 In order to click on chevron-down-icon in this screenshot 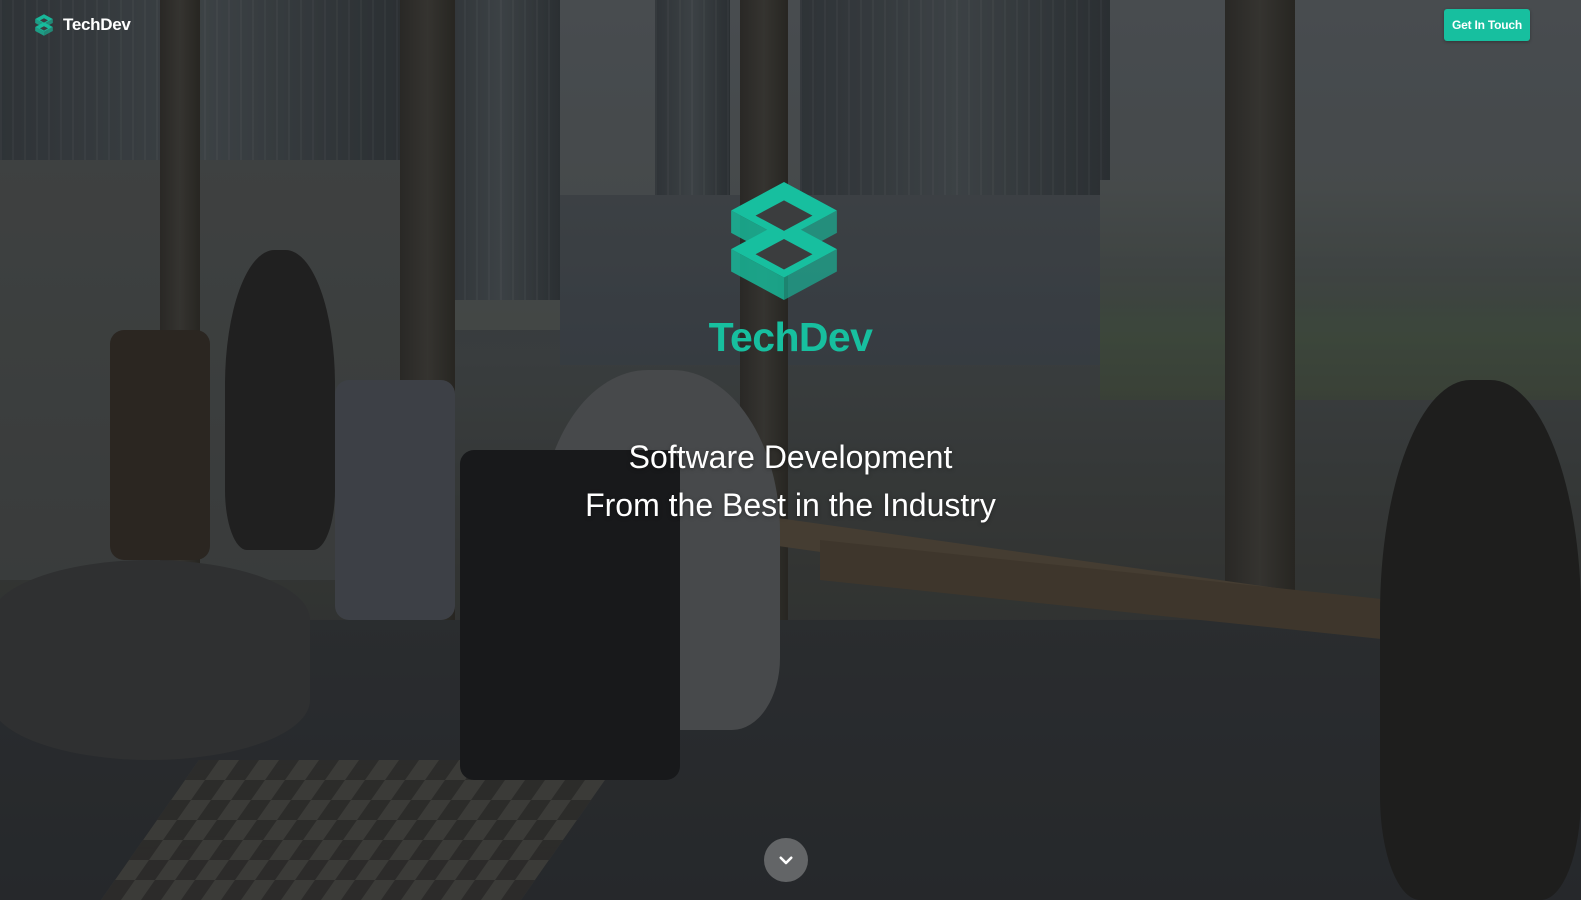, I will do `click(786, 860)`.